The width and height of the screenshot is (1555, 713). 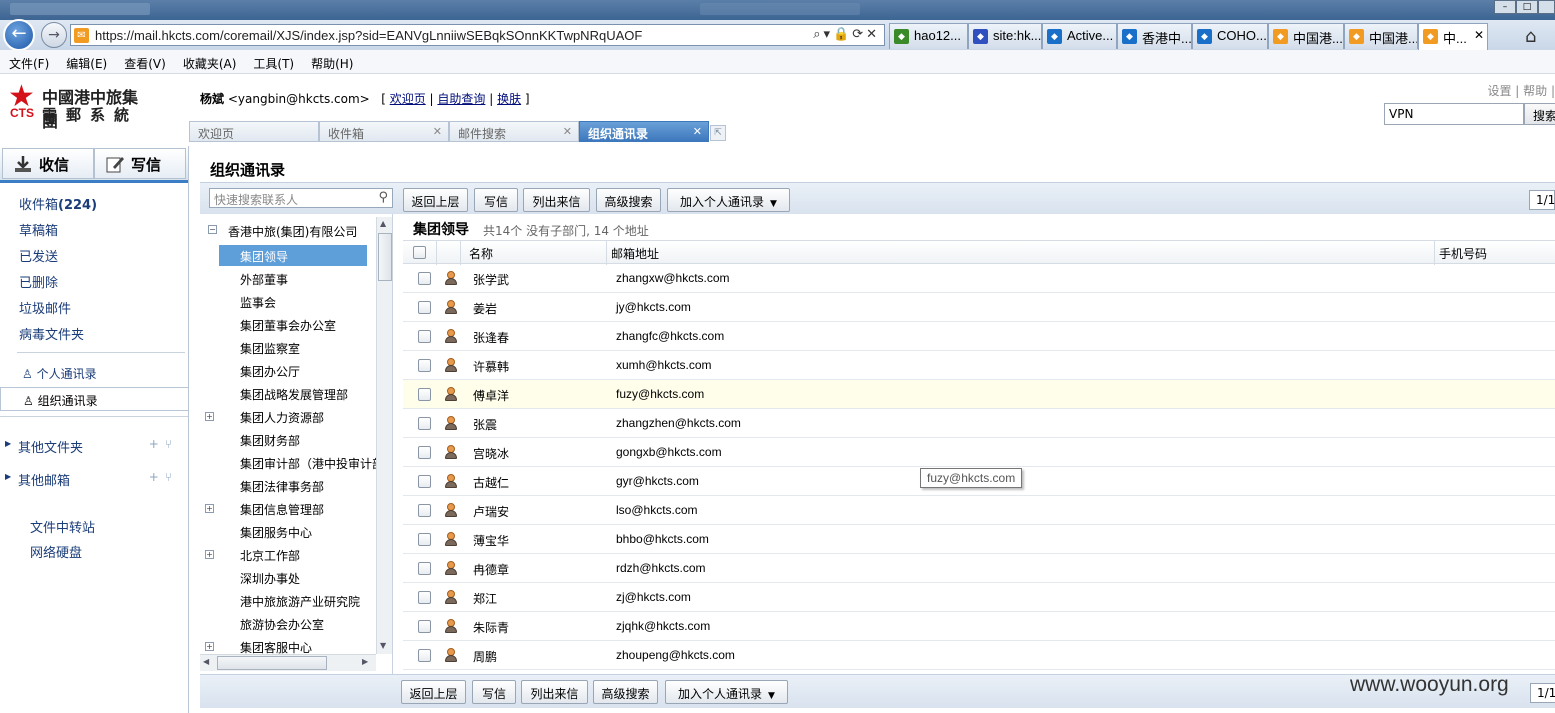 I want to click on contact-name: 许慕韩, so click(x=491, y=366).